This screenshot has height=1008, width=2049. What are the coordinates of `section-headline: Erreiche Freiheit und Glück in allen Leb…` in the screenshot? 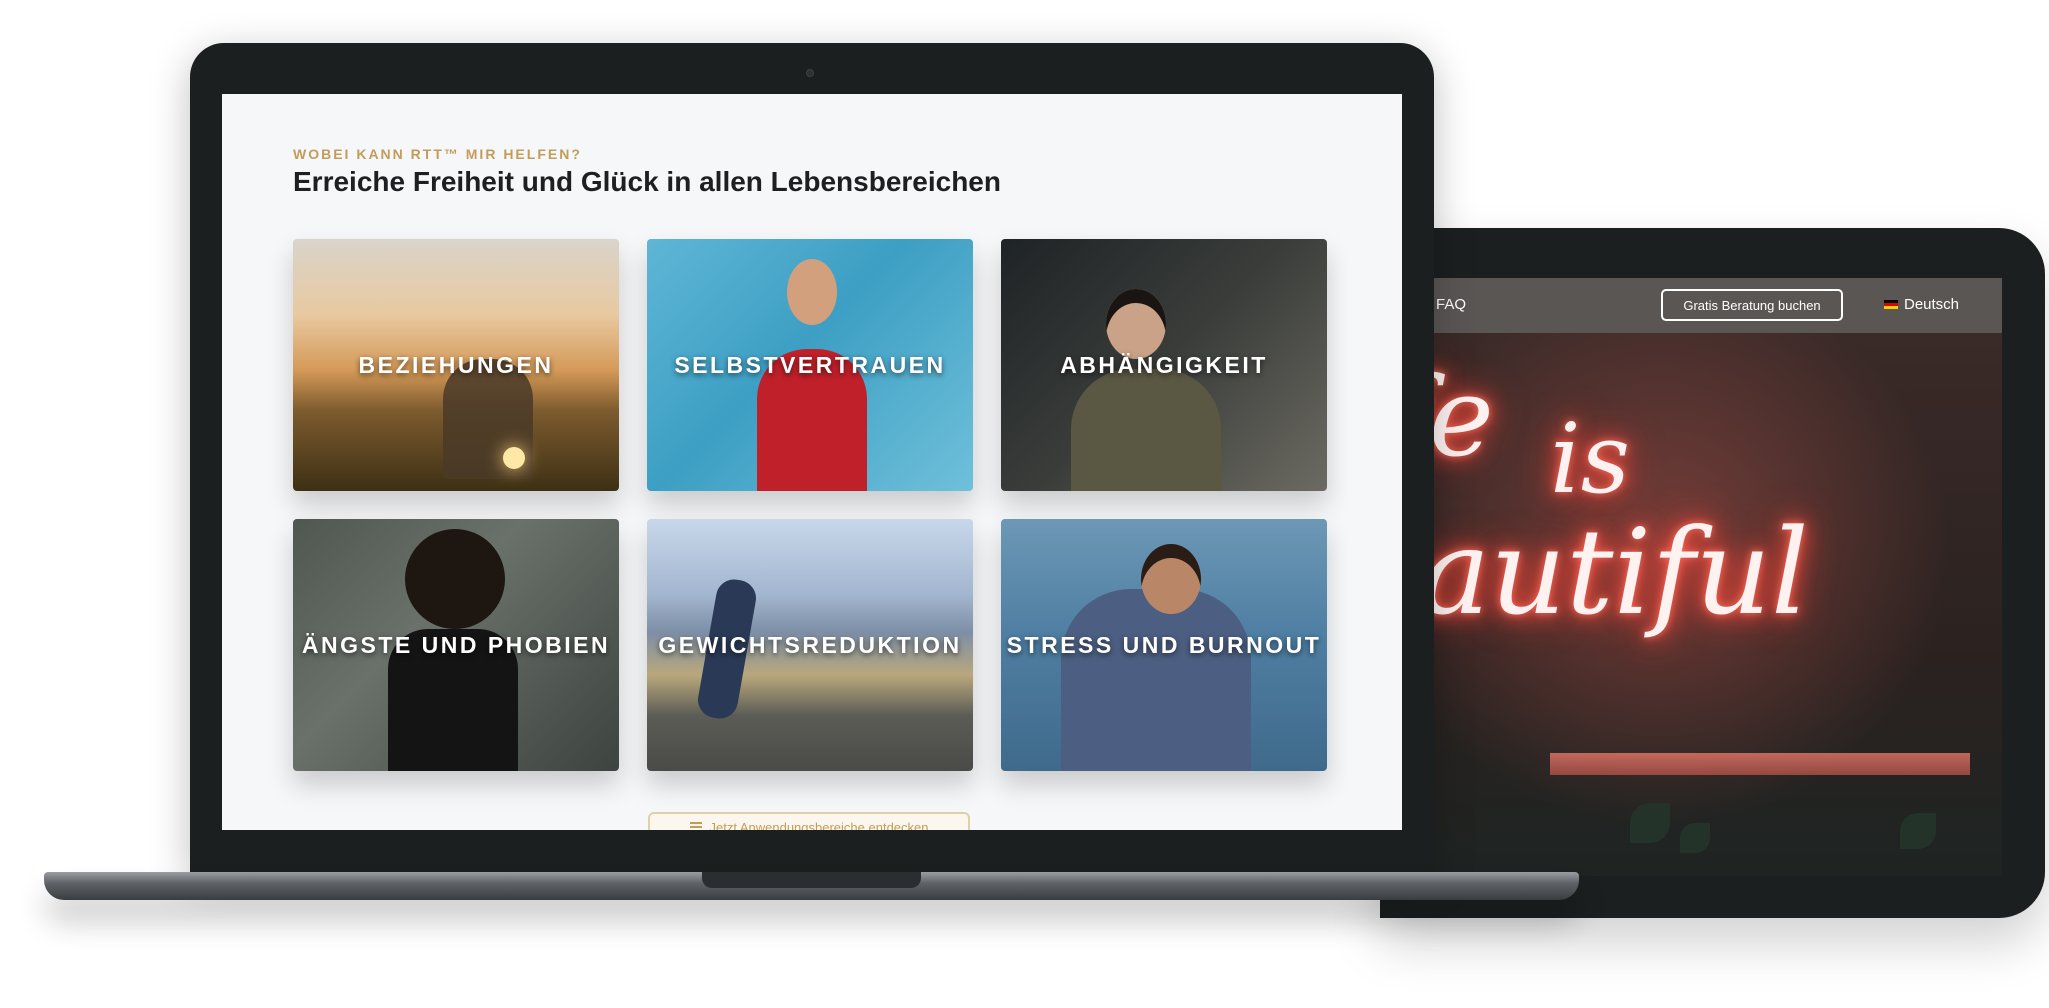 It's located at (647, 181).